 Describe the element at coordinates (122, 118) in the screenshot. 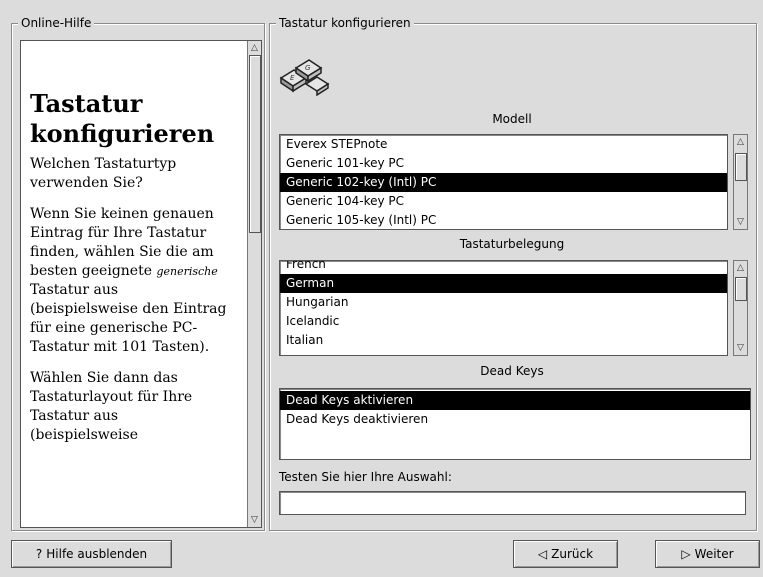

I see `help-heading: Tastatur konfigurieren` at that location.